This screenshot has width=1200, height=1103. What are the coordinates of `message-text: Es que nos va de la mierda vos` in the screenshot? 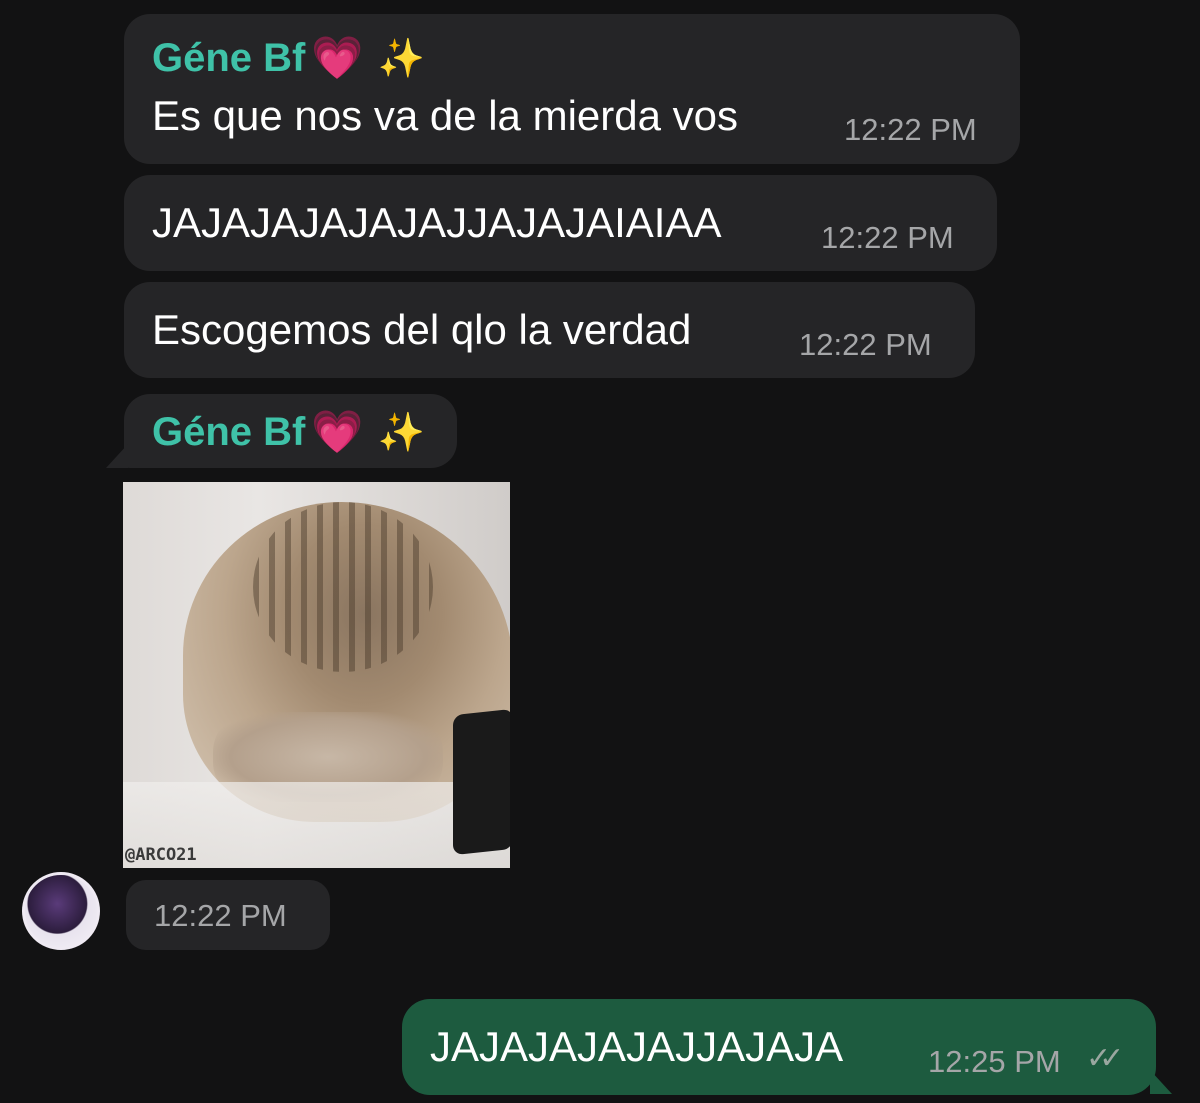 It's located at (445, 115).